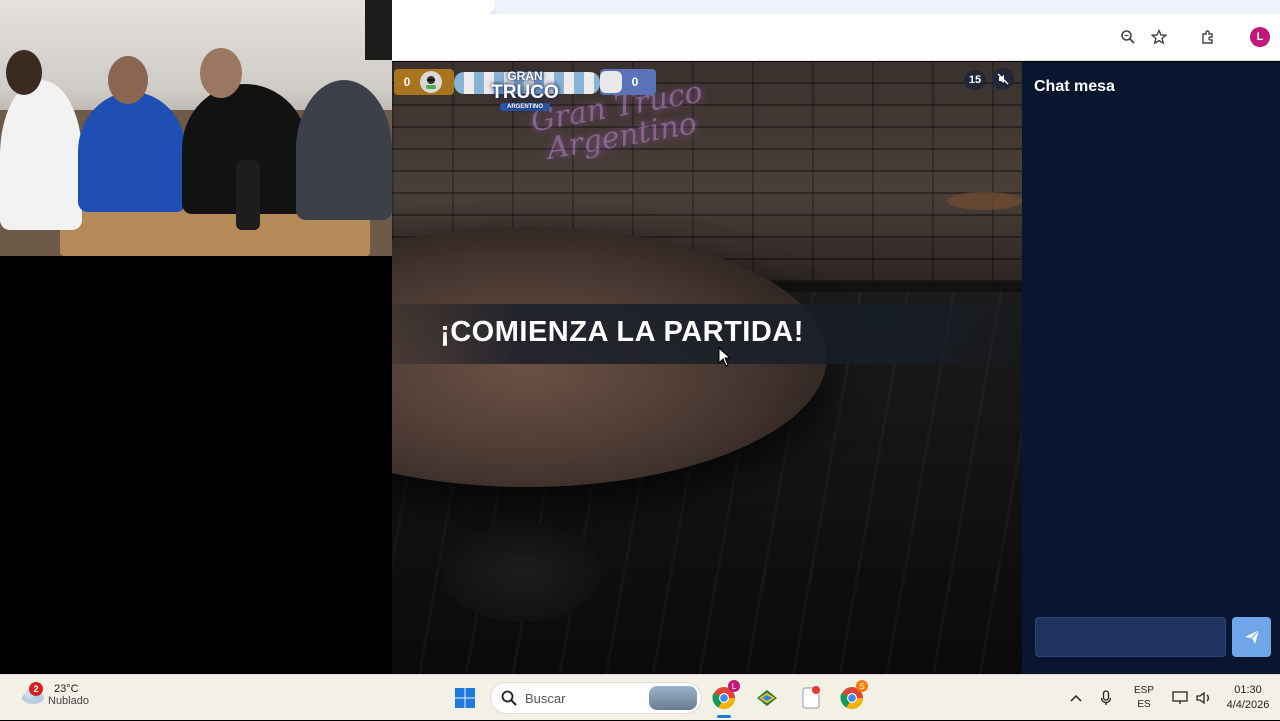 This screenshot has width=1280, height=721. What do you see at coordinates (525, 107) in the screenshot?
I see `logo-line-3: ARGENTINO` at bounding box center [525, 107].